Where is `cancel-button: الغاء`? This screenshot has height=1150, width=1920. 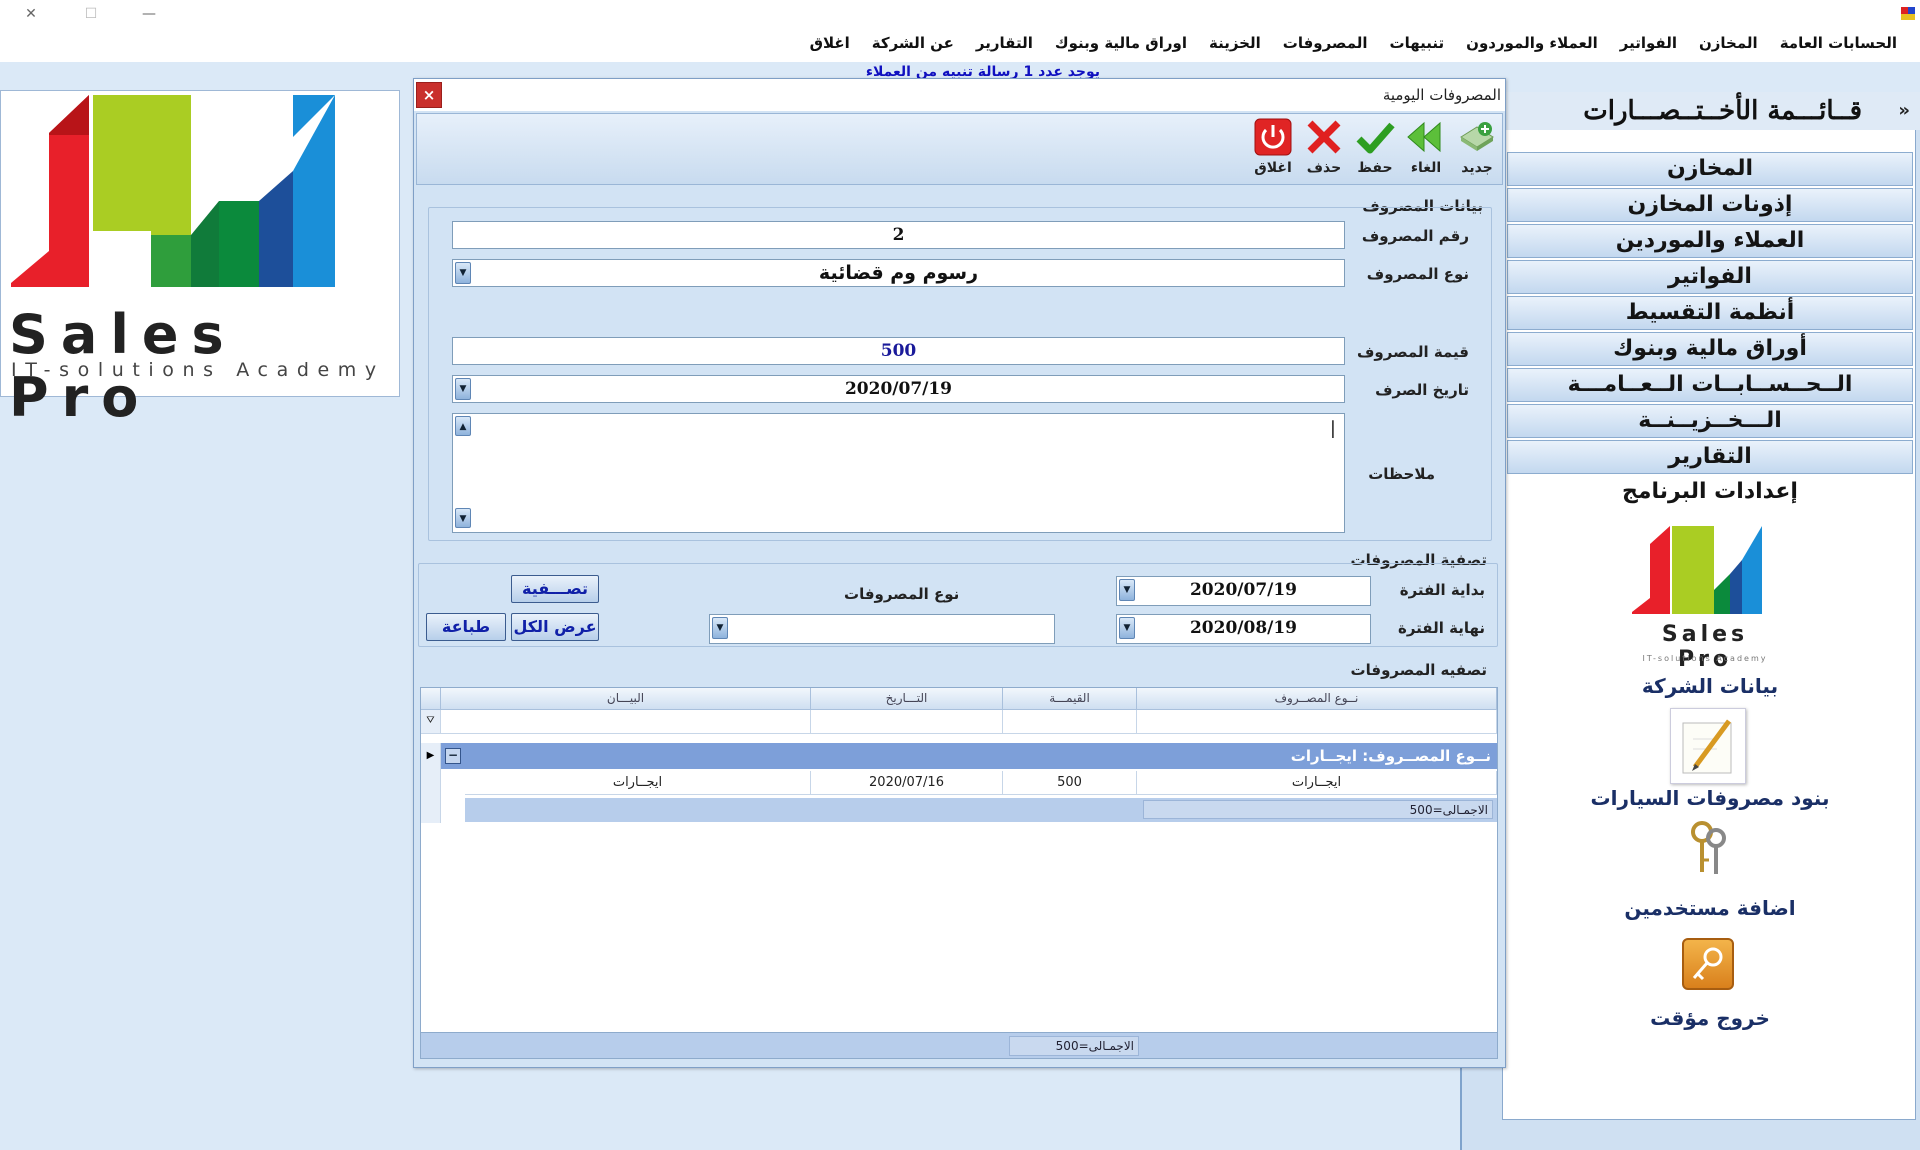 cancel-button: الغاء is located at coordinates (1426, 149).